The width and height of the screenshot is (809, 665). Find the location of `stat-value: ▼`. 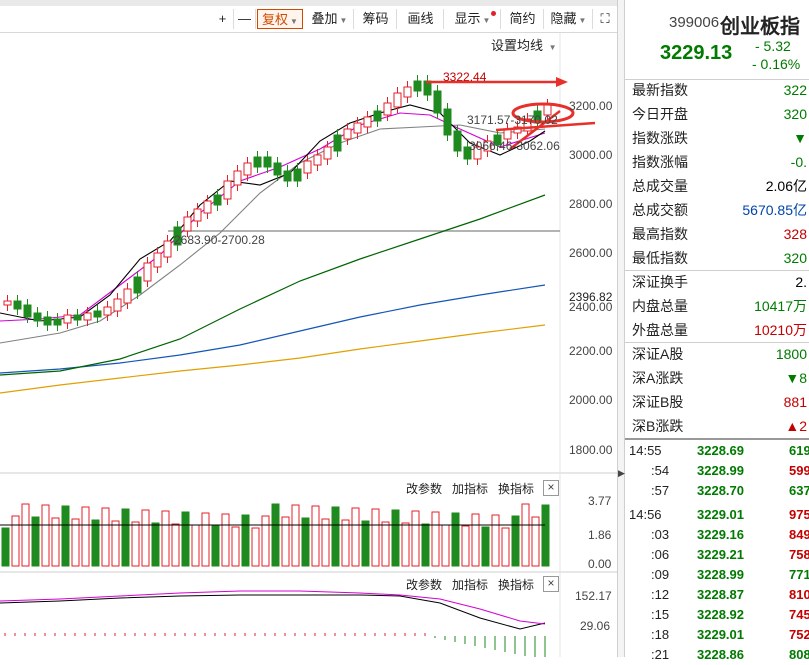

stat-value: ▼ is located at coordinates (800, 138).